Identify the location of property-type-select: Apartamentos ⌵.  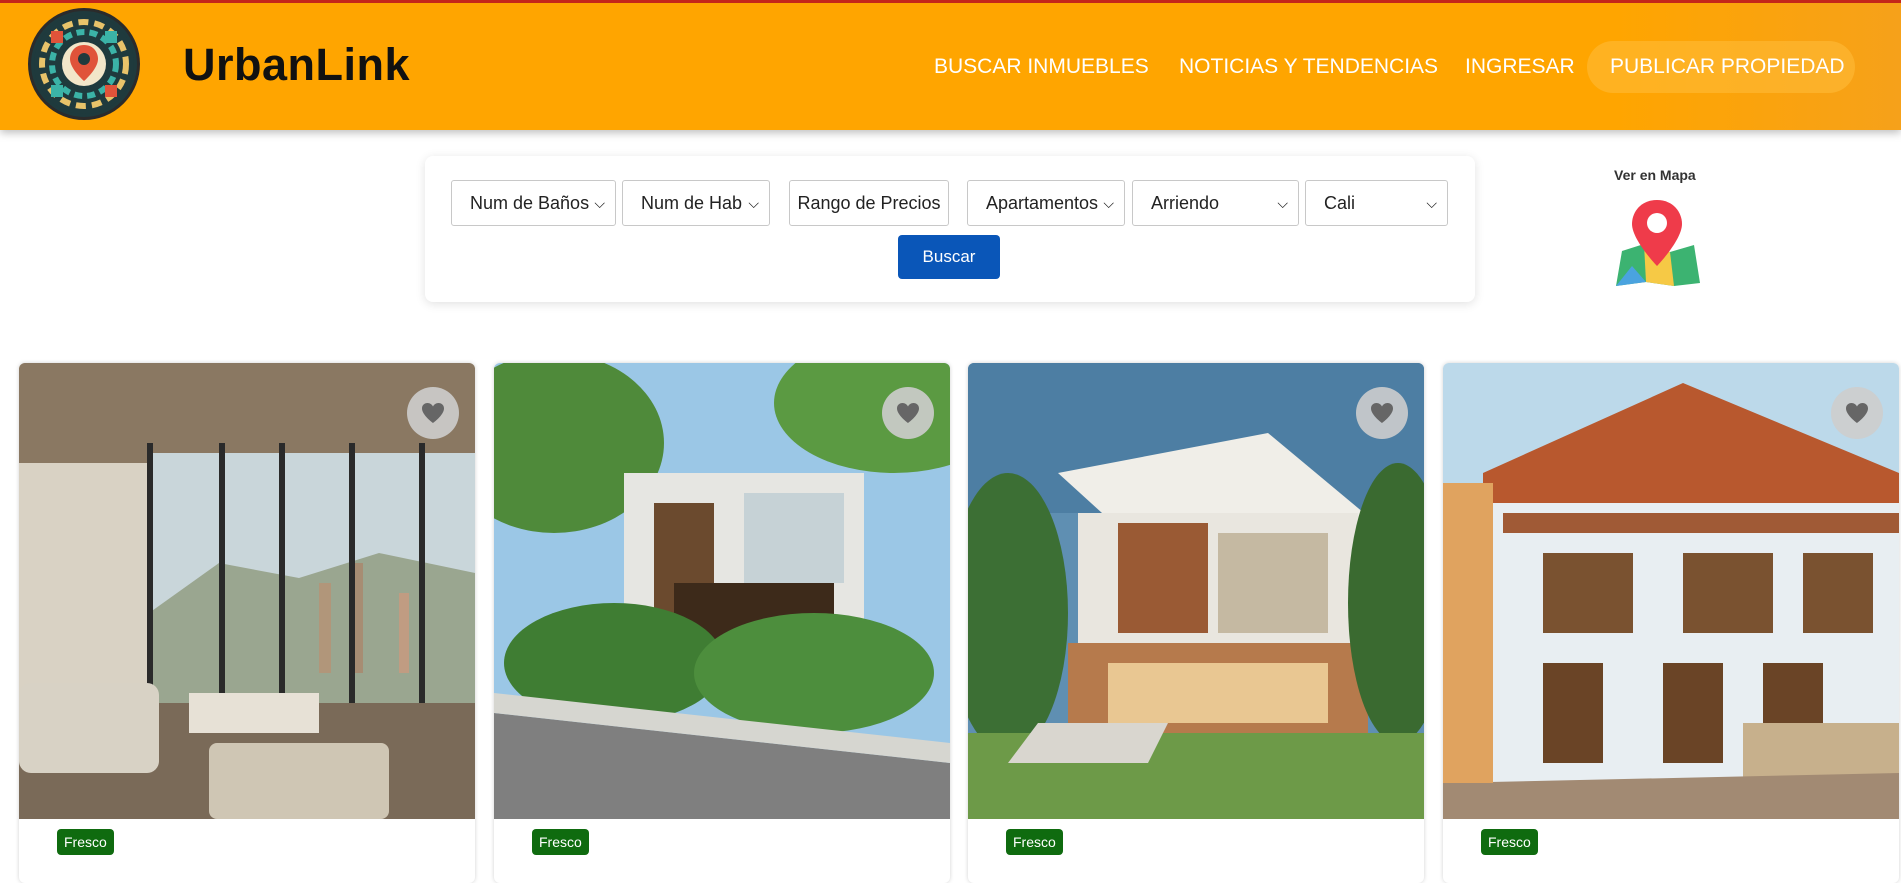
(1046, 203).